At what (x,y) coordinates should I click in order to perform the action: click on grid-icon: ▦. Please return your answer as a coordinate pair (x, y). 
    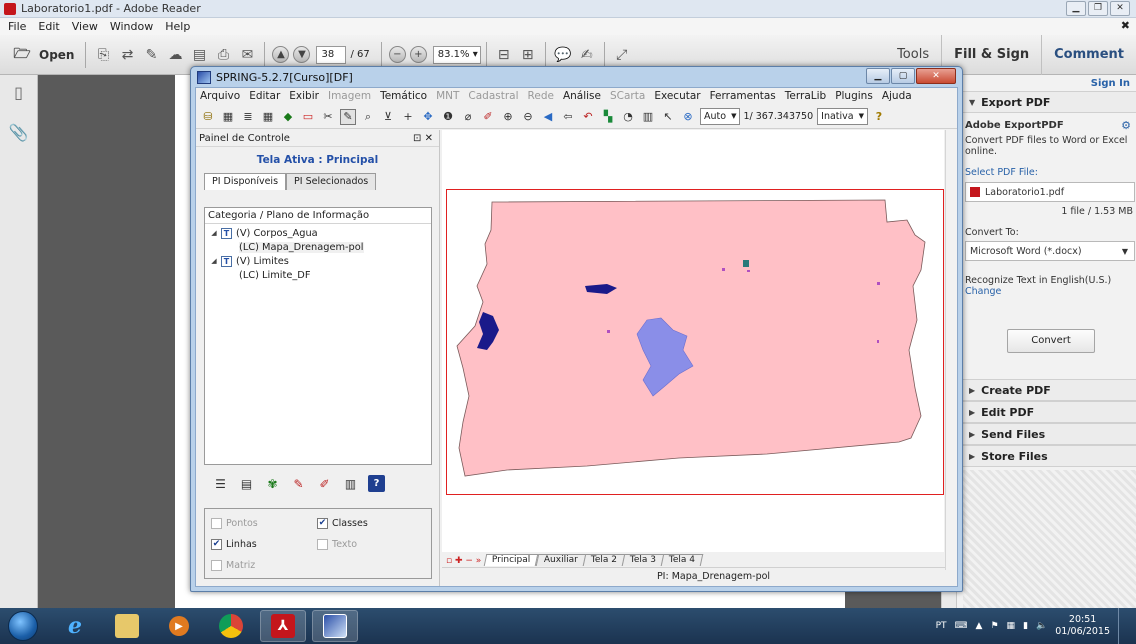
    Looking at the image, I should click on (268, 117).